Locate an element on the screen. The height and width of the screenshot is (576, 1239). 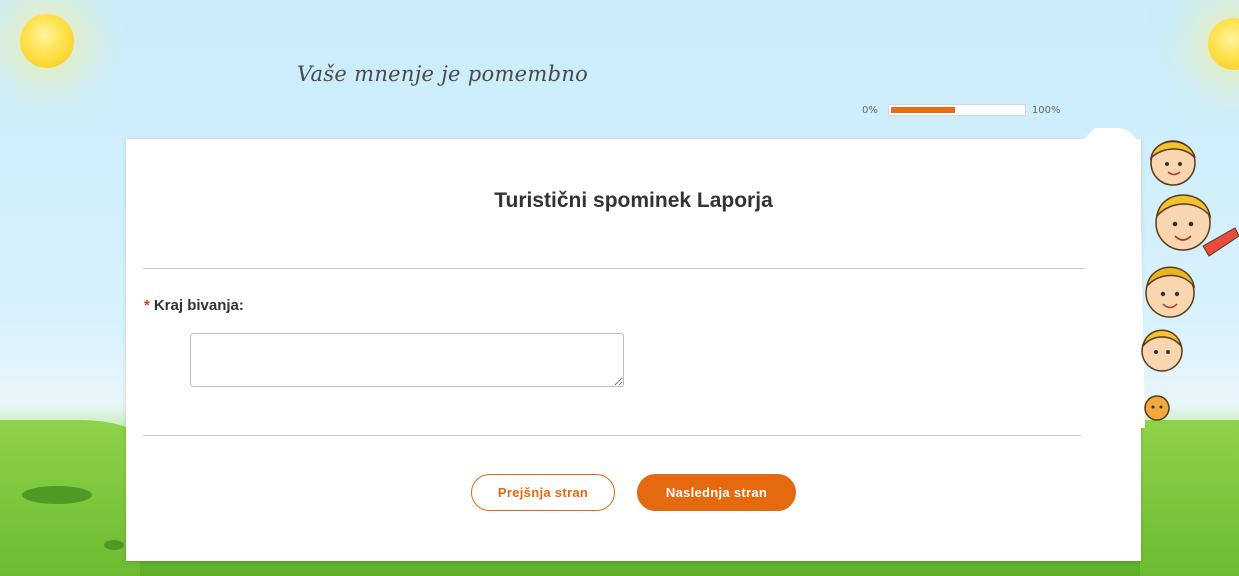
progress-start-label: 0% is located at coordinates (870, 110).